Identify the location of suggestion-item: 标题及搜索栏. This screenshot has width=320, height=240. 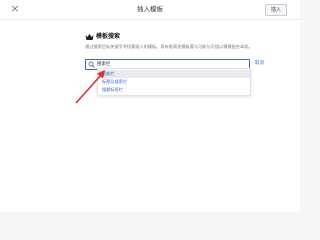
(174, 82).